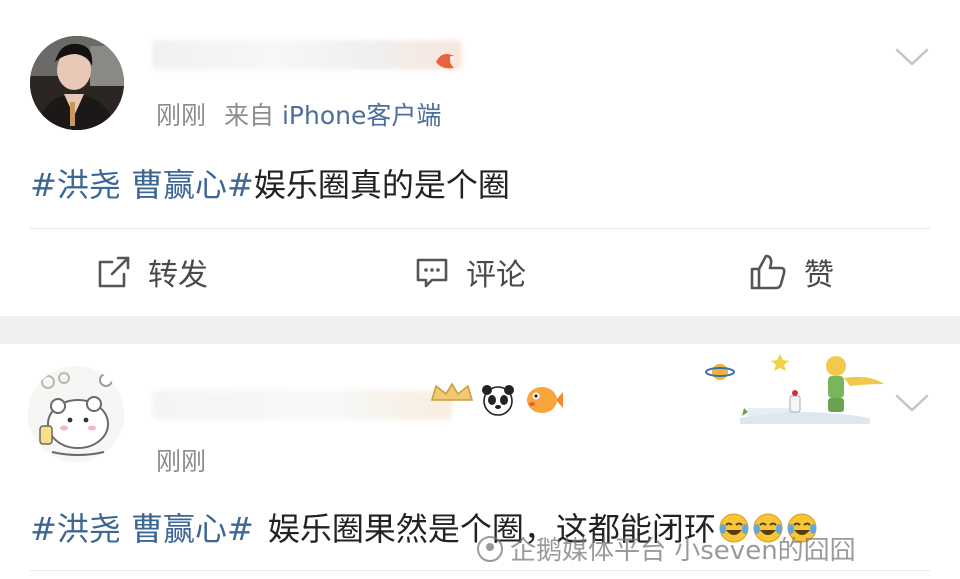  I want to click on watermark: 企鹅媒体平台 小seven的囧囧, so click(666, 548).